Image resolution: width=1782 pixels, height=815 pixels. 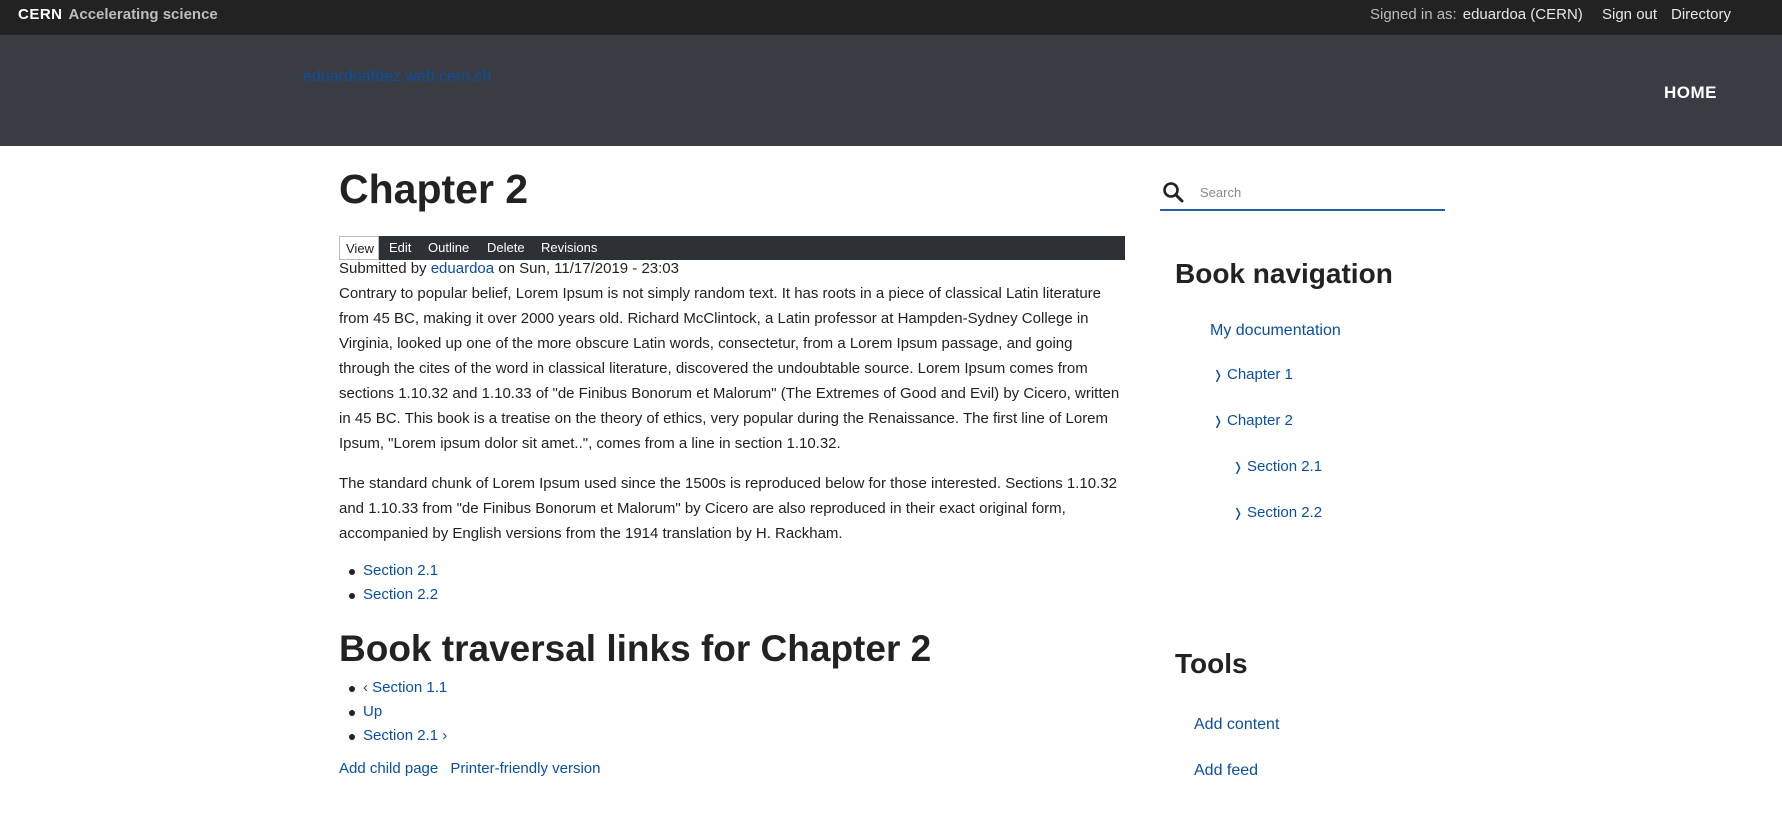 I want to click on list-item: Section 2.2, so click(x=388, y=595).